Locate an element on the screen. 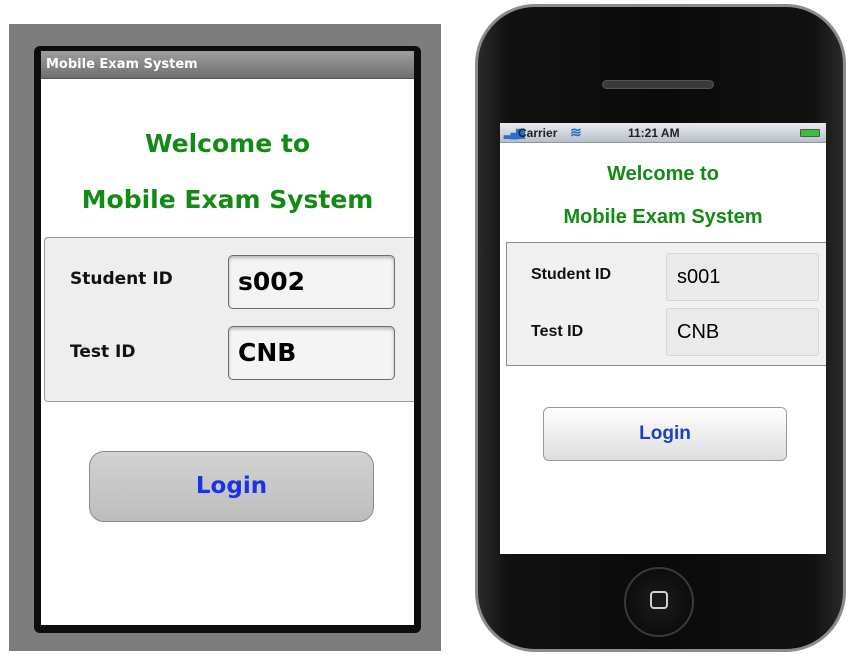  android-test-id-label: Test ID is located at coordinates (103, 352).